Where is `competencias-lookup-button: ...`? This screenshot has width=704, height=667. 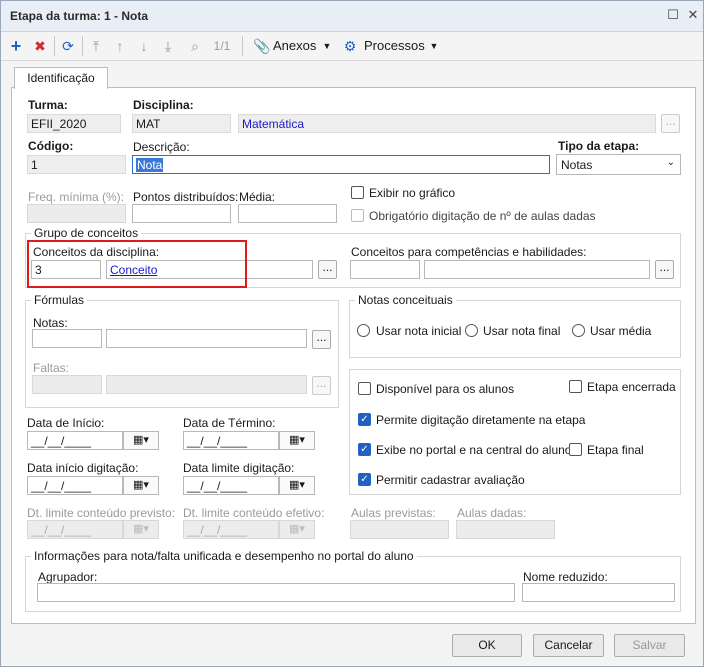 competencias-lookup-button: ... is located at coordinates (664, 269).